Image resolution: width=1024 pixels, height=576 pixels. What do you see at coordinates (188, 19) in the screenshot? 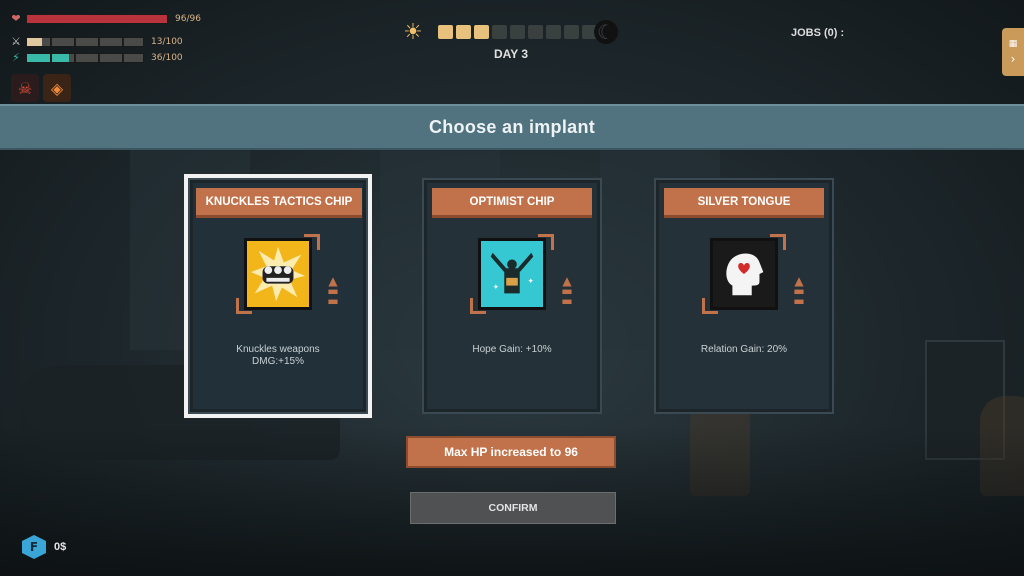
I see `health-value: 96/96` at bounding box center [188, 19].